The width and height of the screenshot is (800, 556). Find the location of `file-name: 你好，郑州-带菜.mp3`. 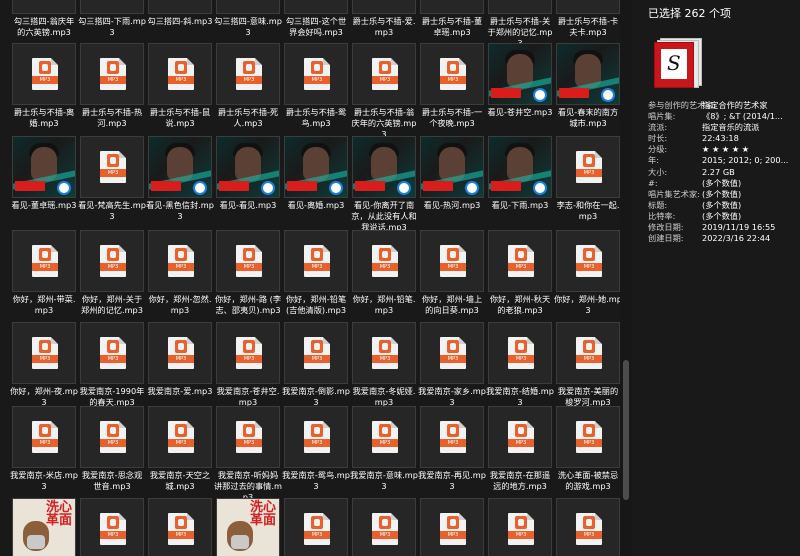

file-name: 你好，郑州-带菜.mp3 is located at coordinates (44, 304).